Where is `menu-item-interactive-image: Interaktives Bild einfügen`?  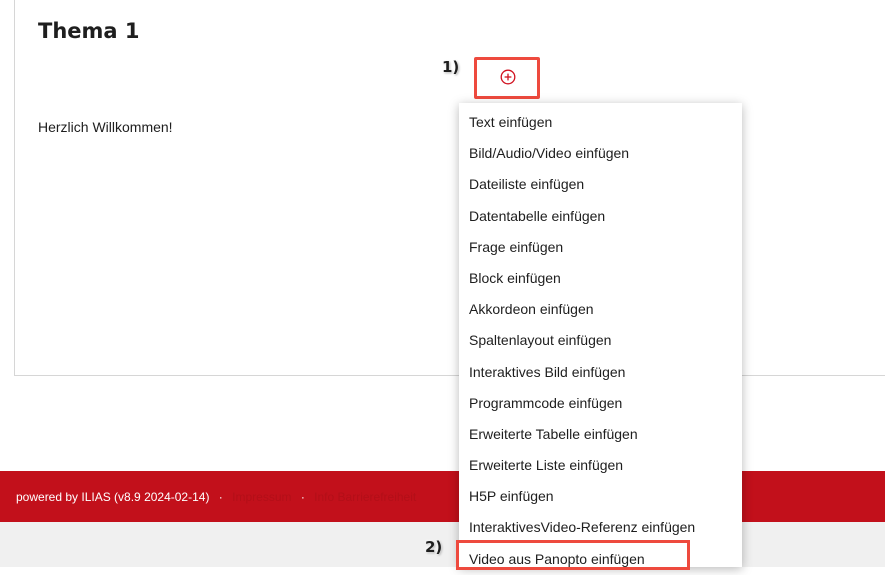 menu-item-interactive-image: Interaktives Bild einfügen is located at coordinates (600, 372).